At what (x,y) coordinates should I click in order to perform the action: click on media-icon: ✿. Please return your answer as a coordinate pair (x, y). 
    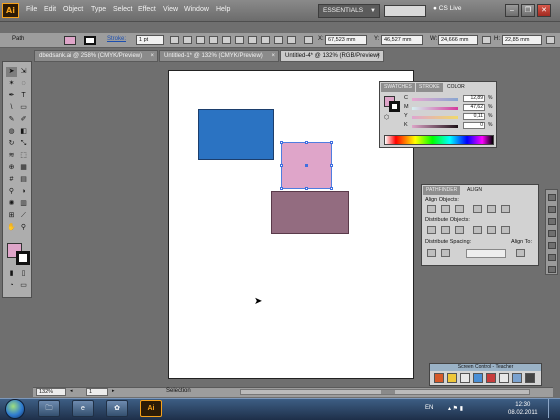
    Looking at the image, I should click on (117, 408).